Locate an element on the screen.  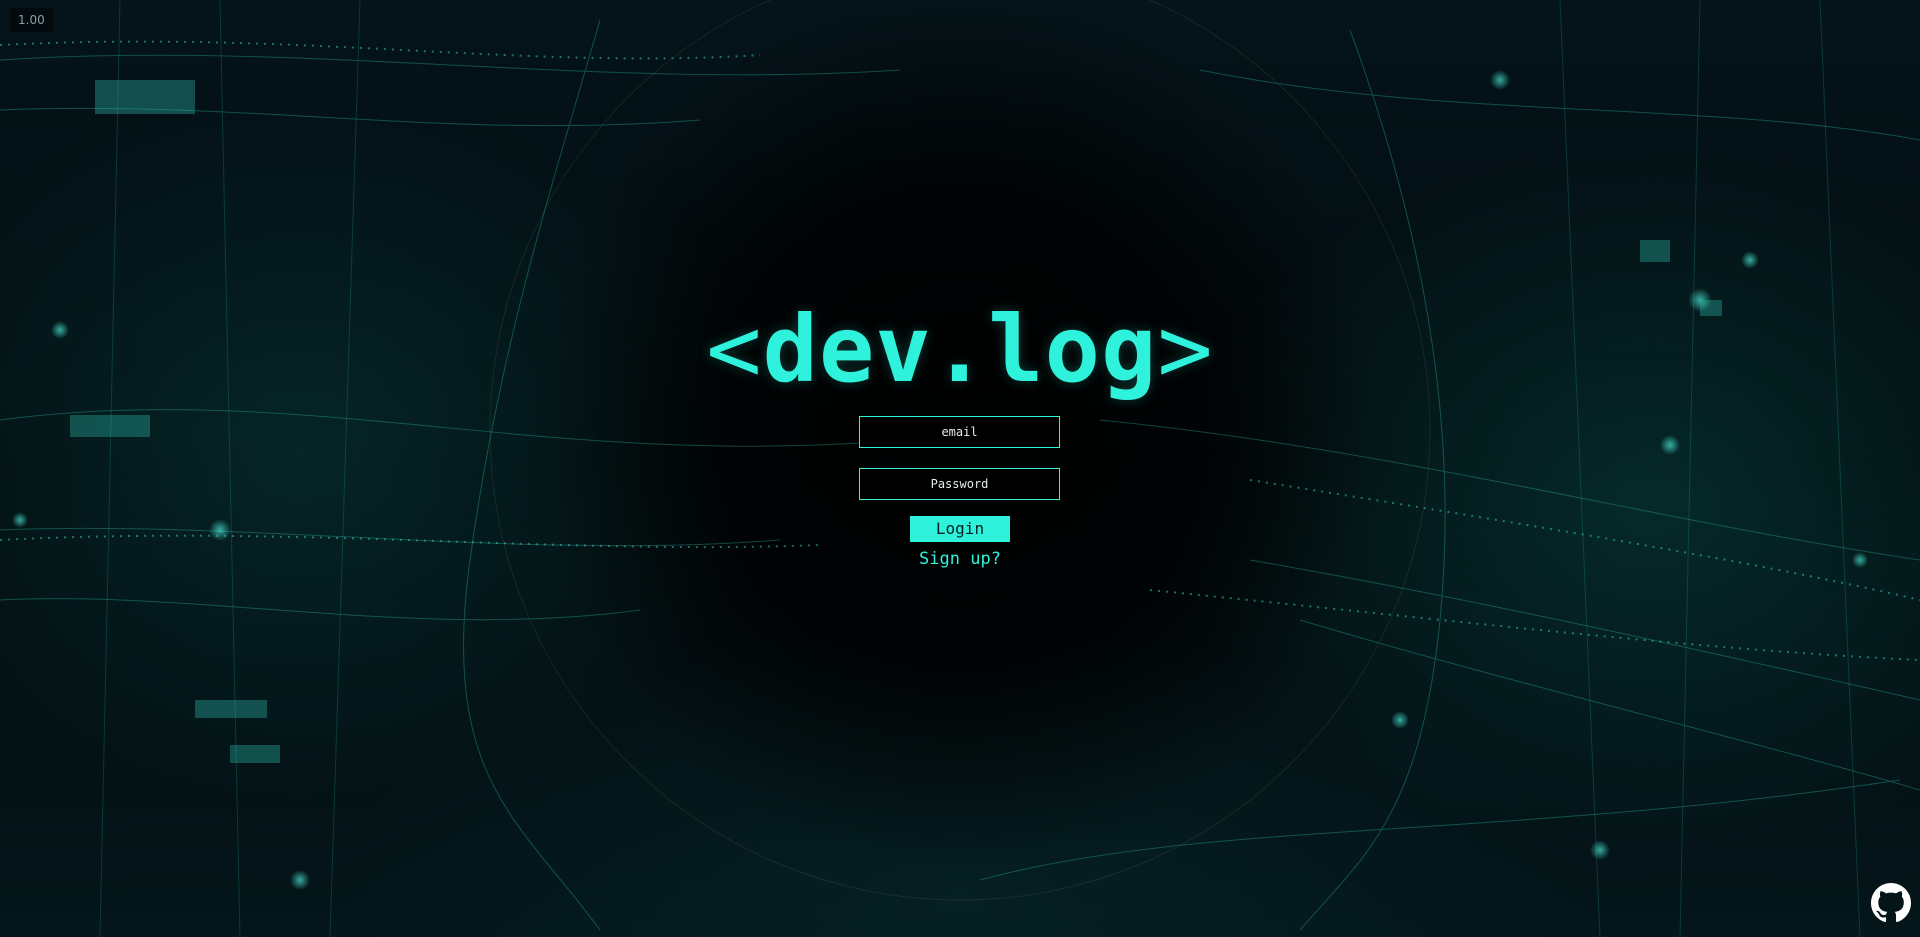
logo-bracket-open: < is located at coordinates (734, 349).